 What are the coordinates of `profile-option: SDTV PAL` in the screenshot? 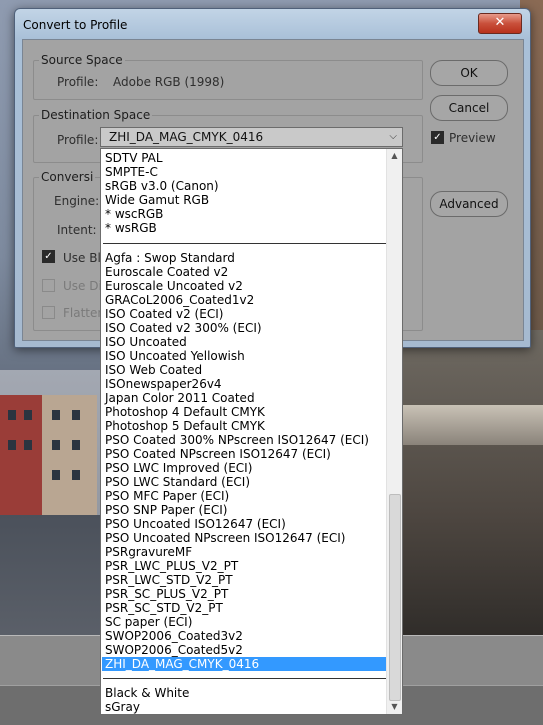 It's located at (134, 158).